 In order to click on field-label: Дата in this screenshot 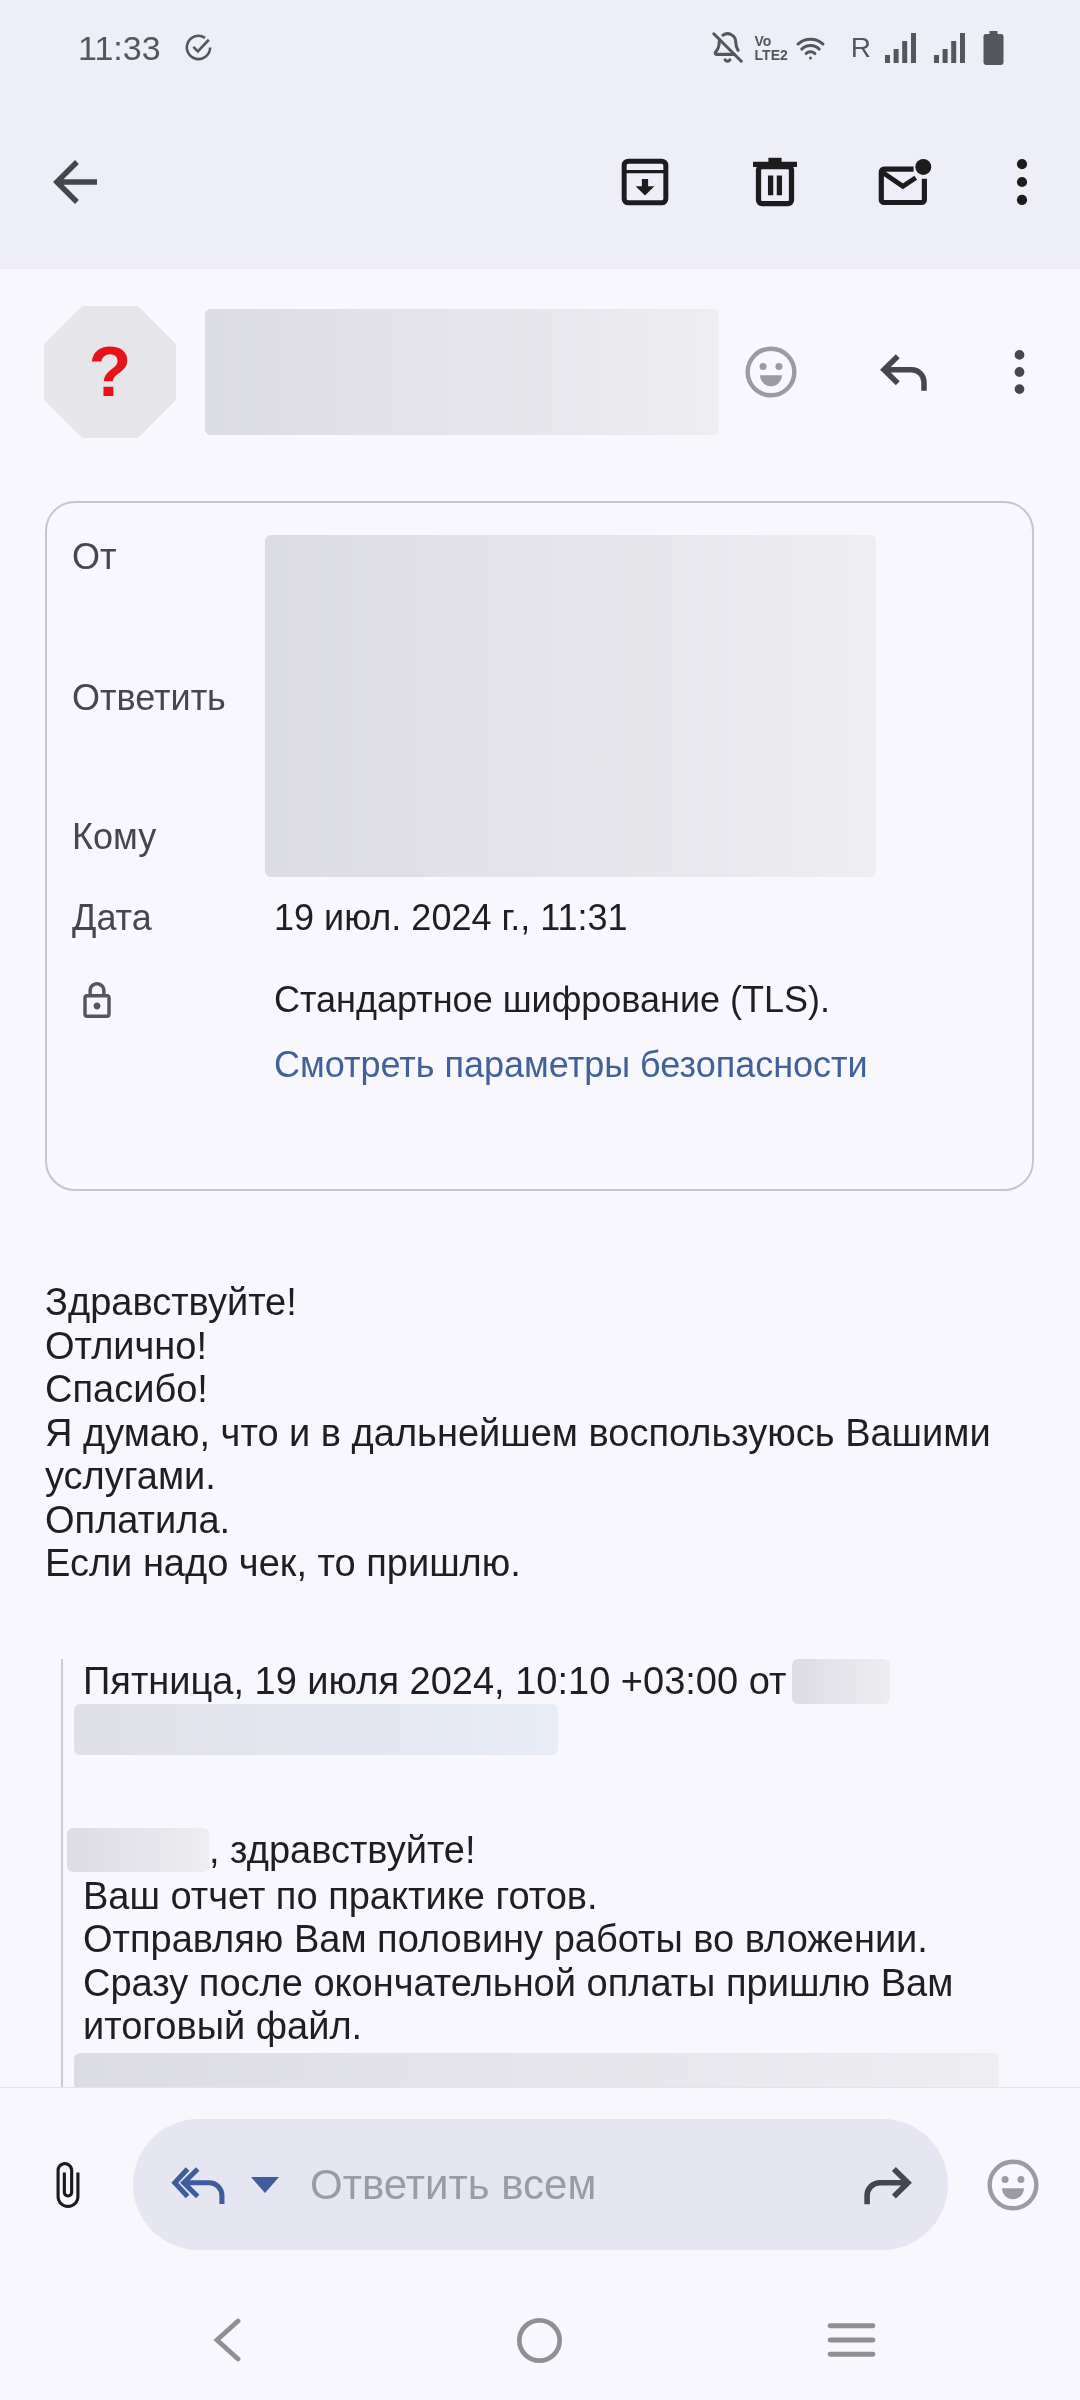, I will do `click(112, 918)`.